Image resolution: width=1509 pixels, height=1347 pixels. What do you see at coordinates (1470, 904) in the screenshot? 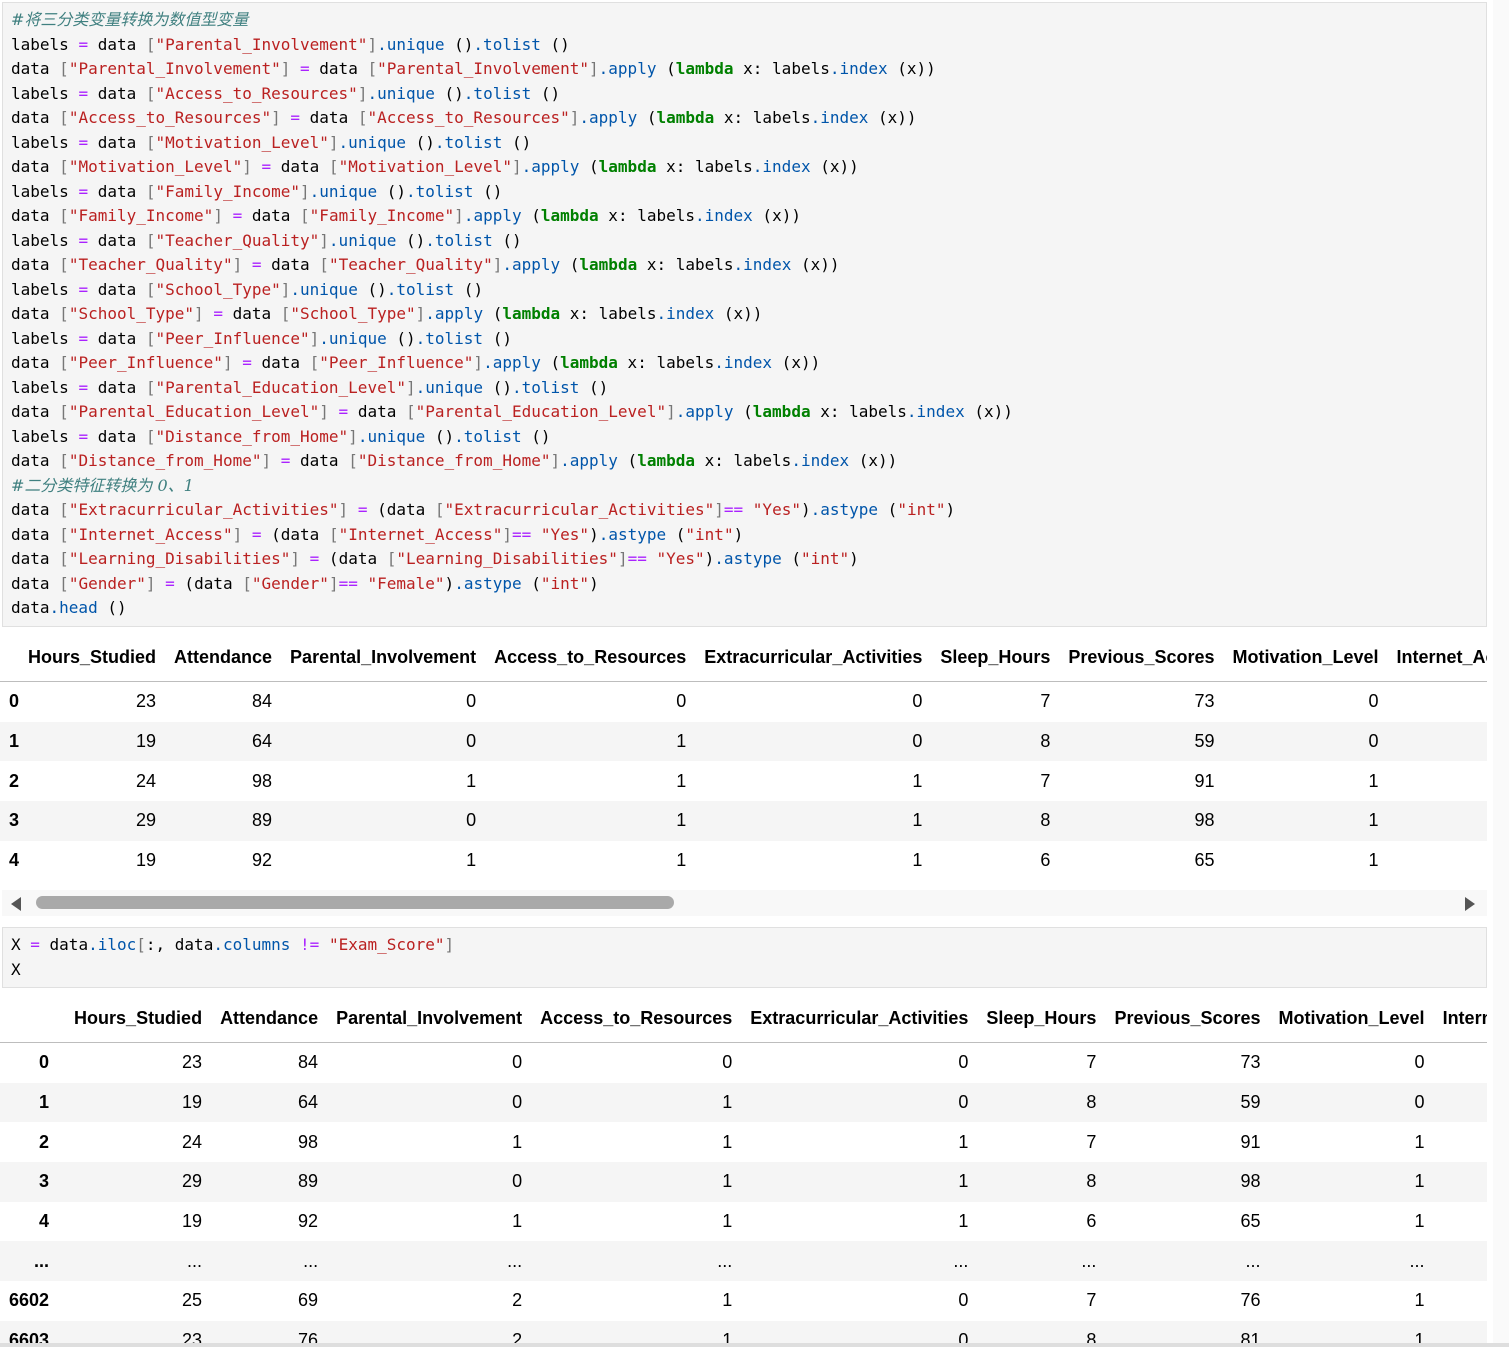
I see `scroll-right-arrow-icon` at bounding box center [1470, 904].